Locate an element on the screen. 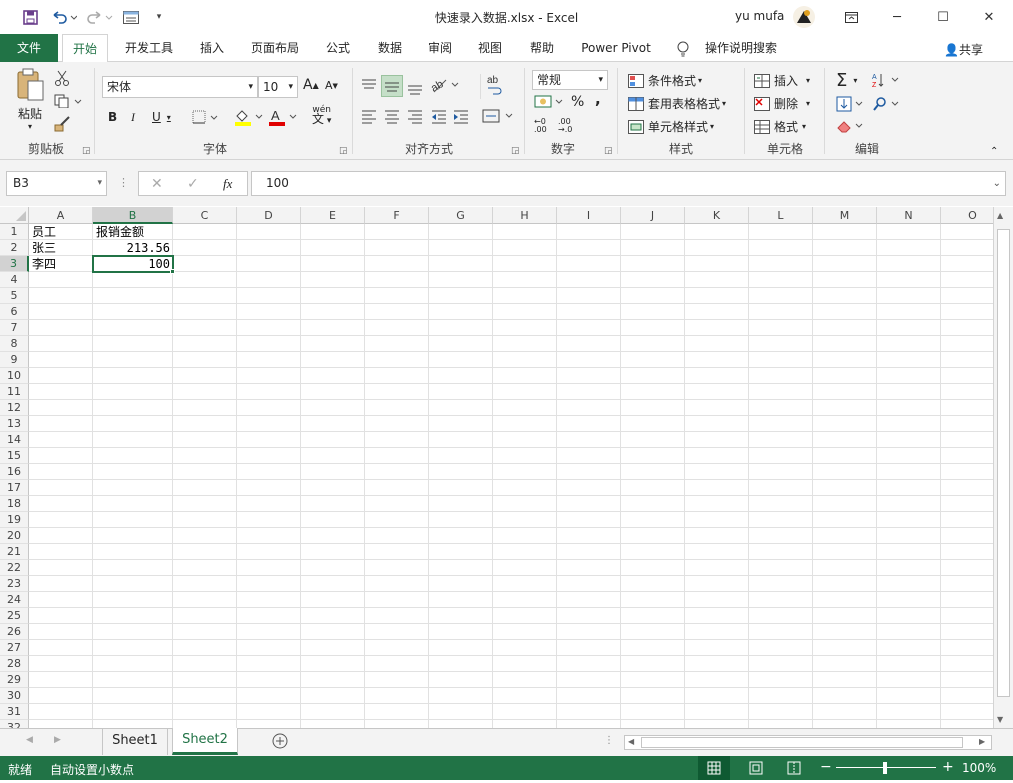 This screenshot has width=1013, height=783. column-header-I: I is located at coordinates (589, 215).